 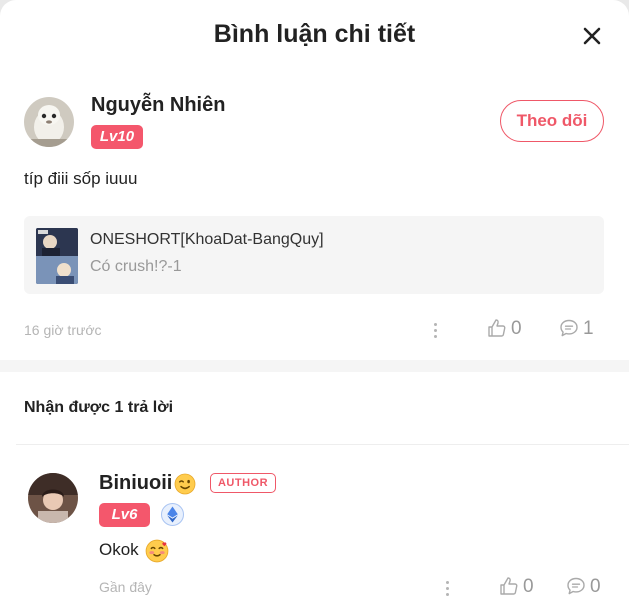 I want to click on reply-time: Gần đây, so click(x=125, y=587).